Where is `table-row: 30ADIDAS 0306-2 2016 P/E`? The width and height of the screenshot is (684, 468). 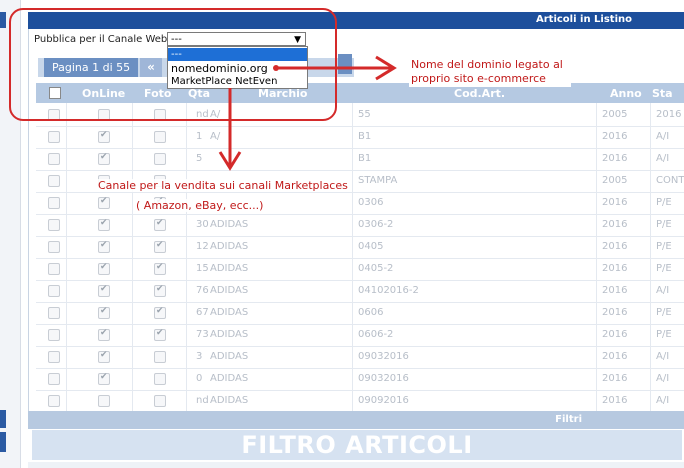 table-row: 30ADIDAS 0306-2 2016 P/E is located at coordinates (360, 225).